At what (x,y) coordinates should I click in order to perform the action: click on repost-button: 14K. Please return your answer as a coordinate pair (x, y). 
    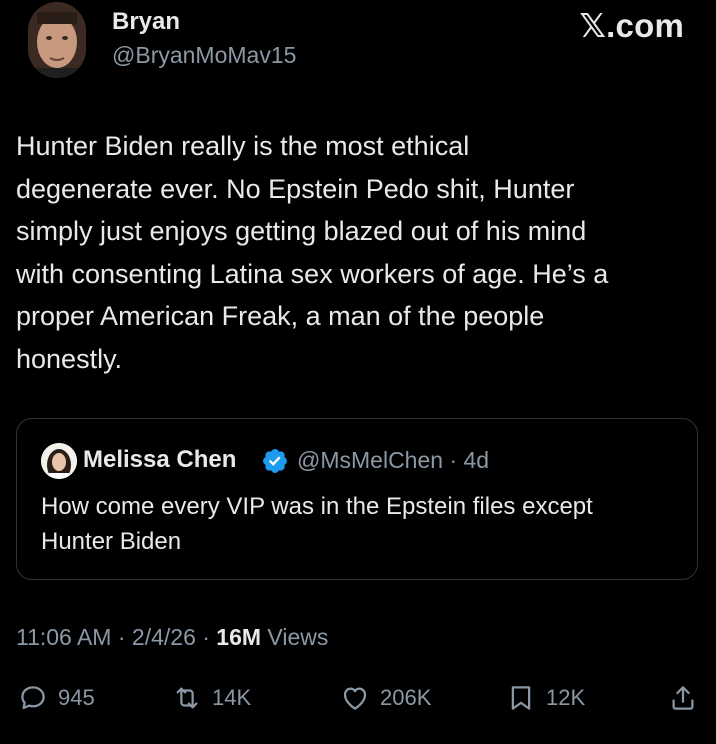
    Looking at the image, I should click on (211, 698).